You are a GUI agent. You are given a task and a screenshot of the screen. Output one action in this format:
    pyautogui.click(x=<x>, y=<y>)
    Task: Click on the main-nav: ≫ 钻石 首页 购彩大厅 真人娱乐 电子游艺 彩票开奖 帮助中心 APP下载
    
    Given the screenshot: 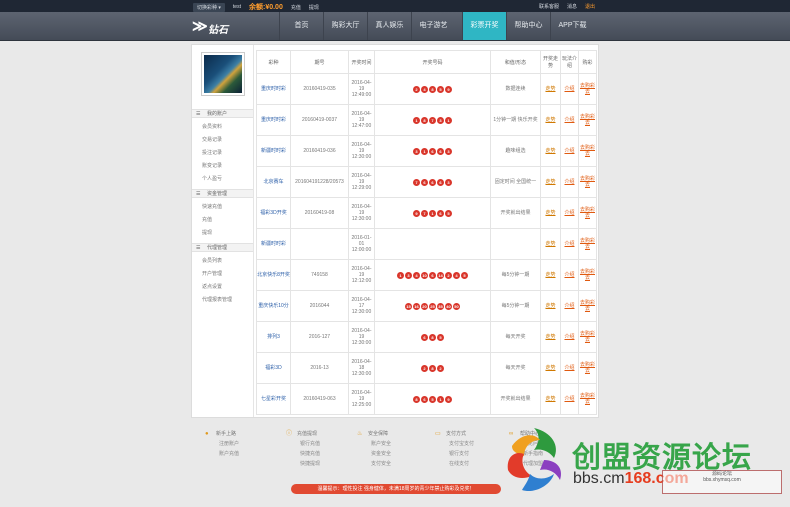 What is the action you would take?
    pyautogui.click(x=395, y=26)
    